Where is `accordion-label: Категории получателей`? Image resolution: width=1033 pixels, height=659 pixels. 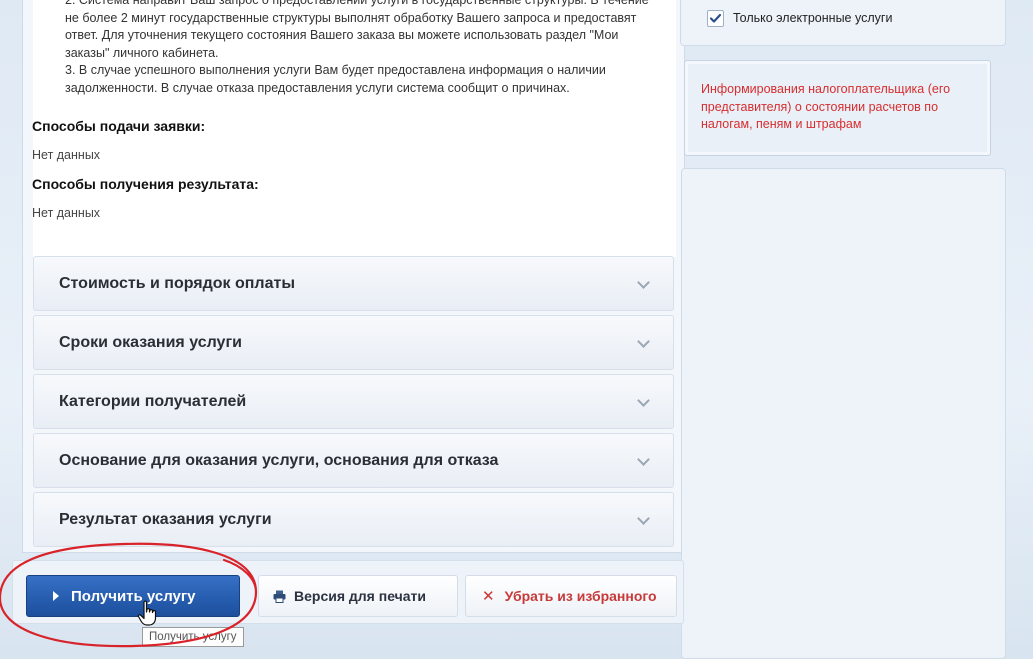 accordion-label: Категории получателей is located at coordinates (153, 401).